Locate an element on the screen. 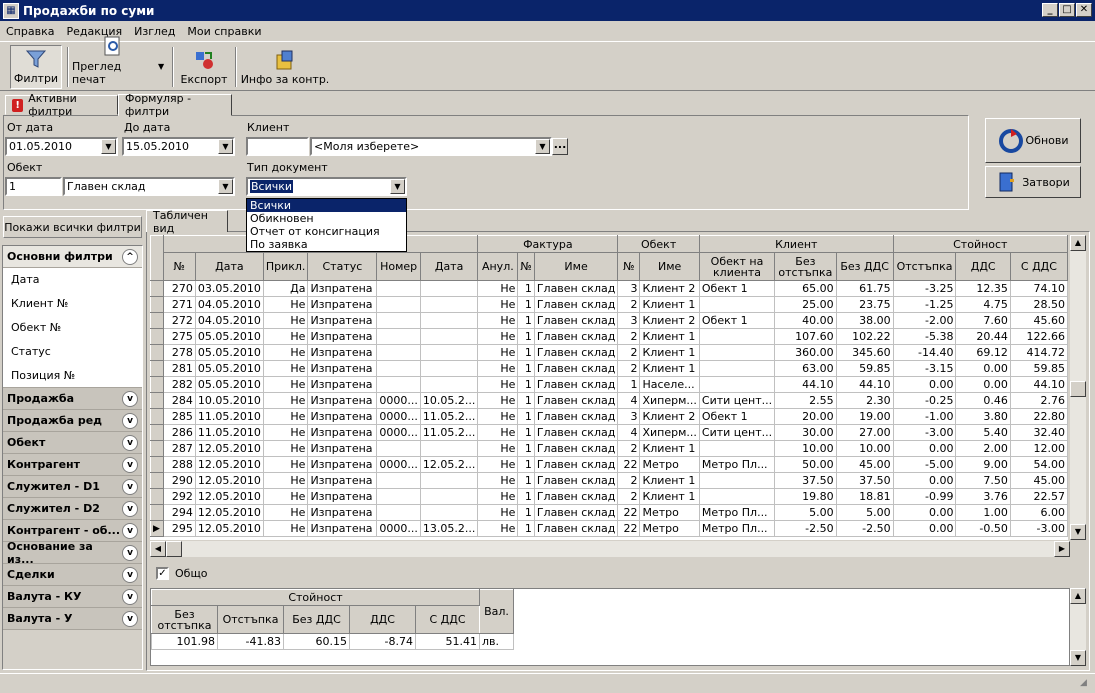 Image resolution: width=1095 pixels, height=693 pixels. column-header-sale-attached: Прикл. is located at coordinates (285, 266).